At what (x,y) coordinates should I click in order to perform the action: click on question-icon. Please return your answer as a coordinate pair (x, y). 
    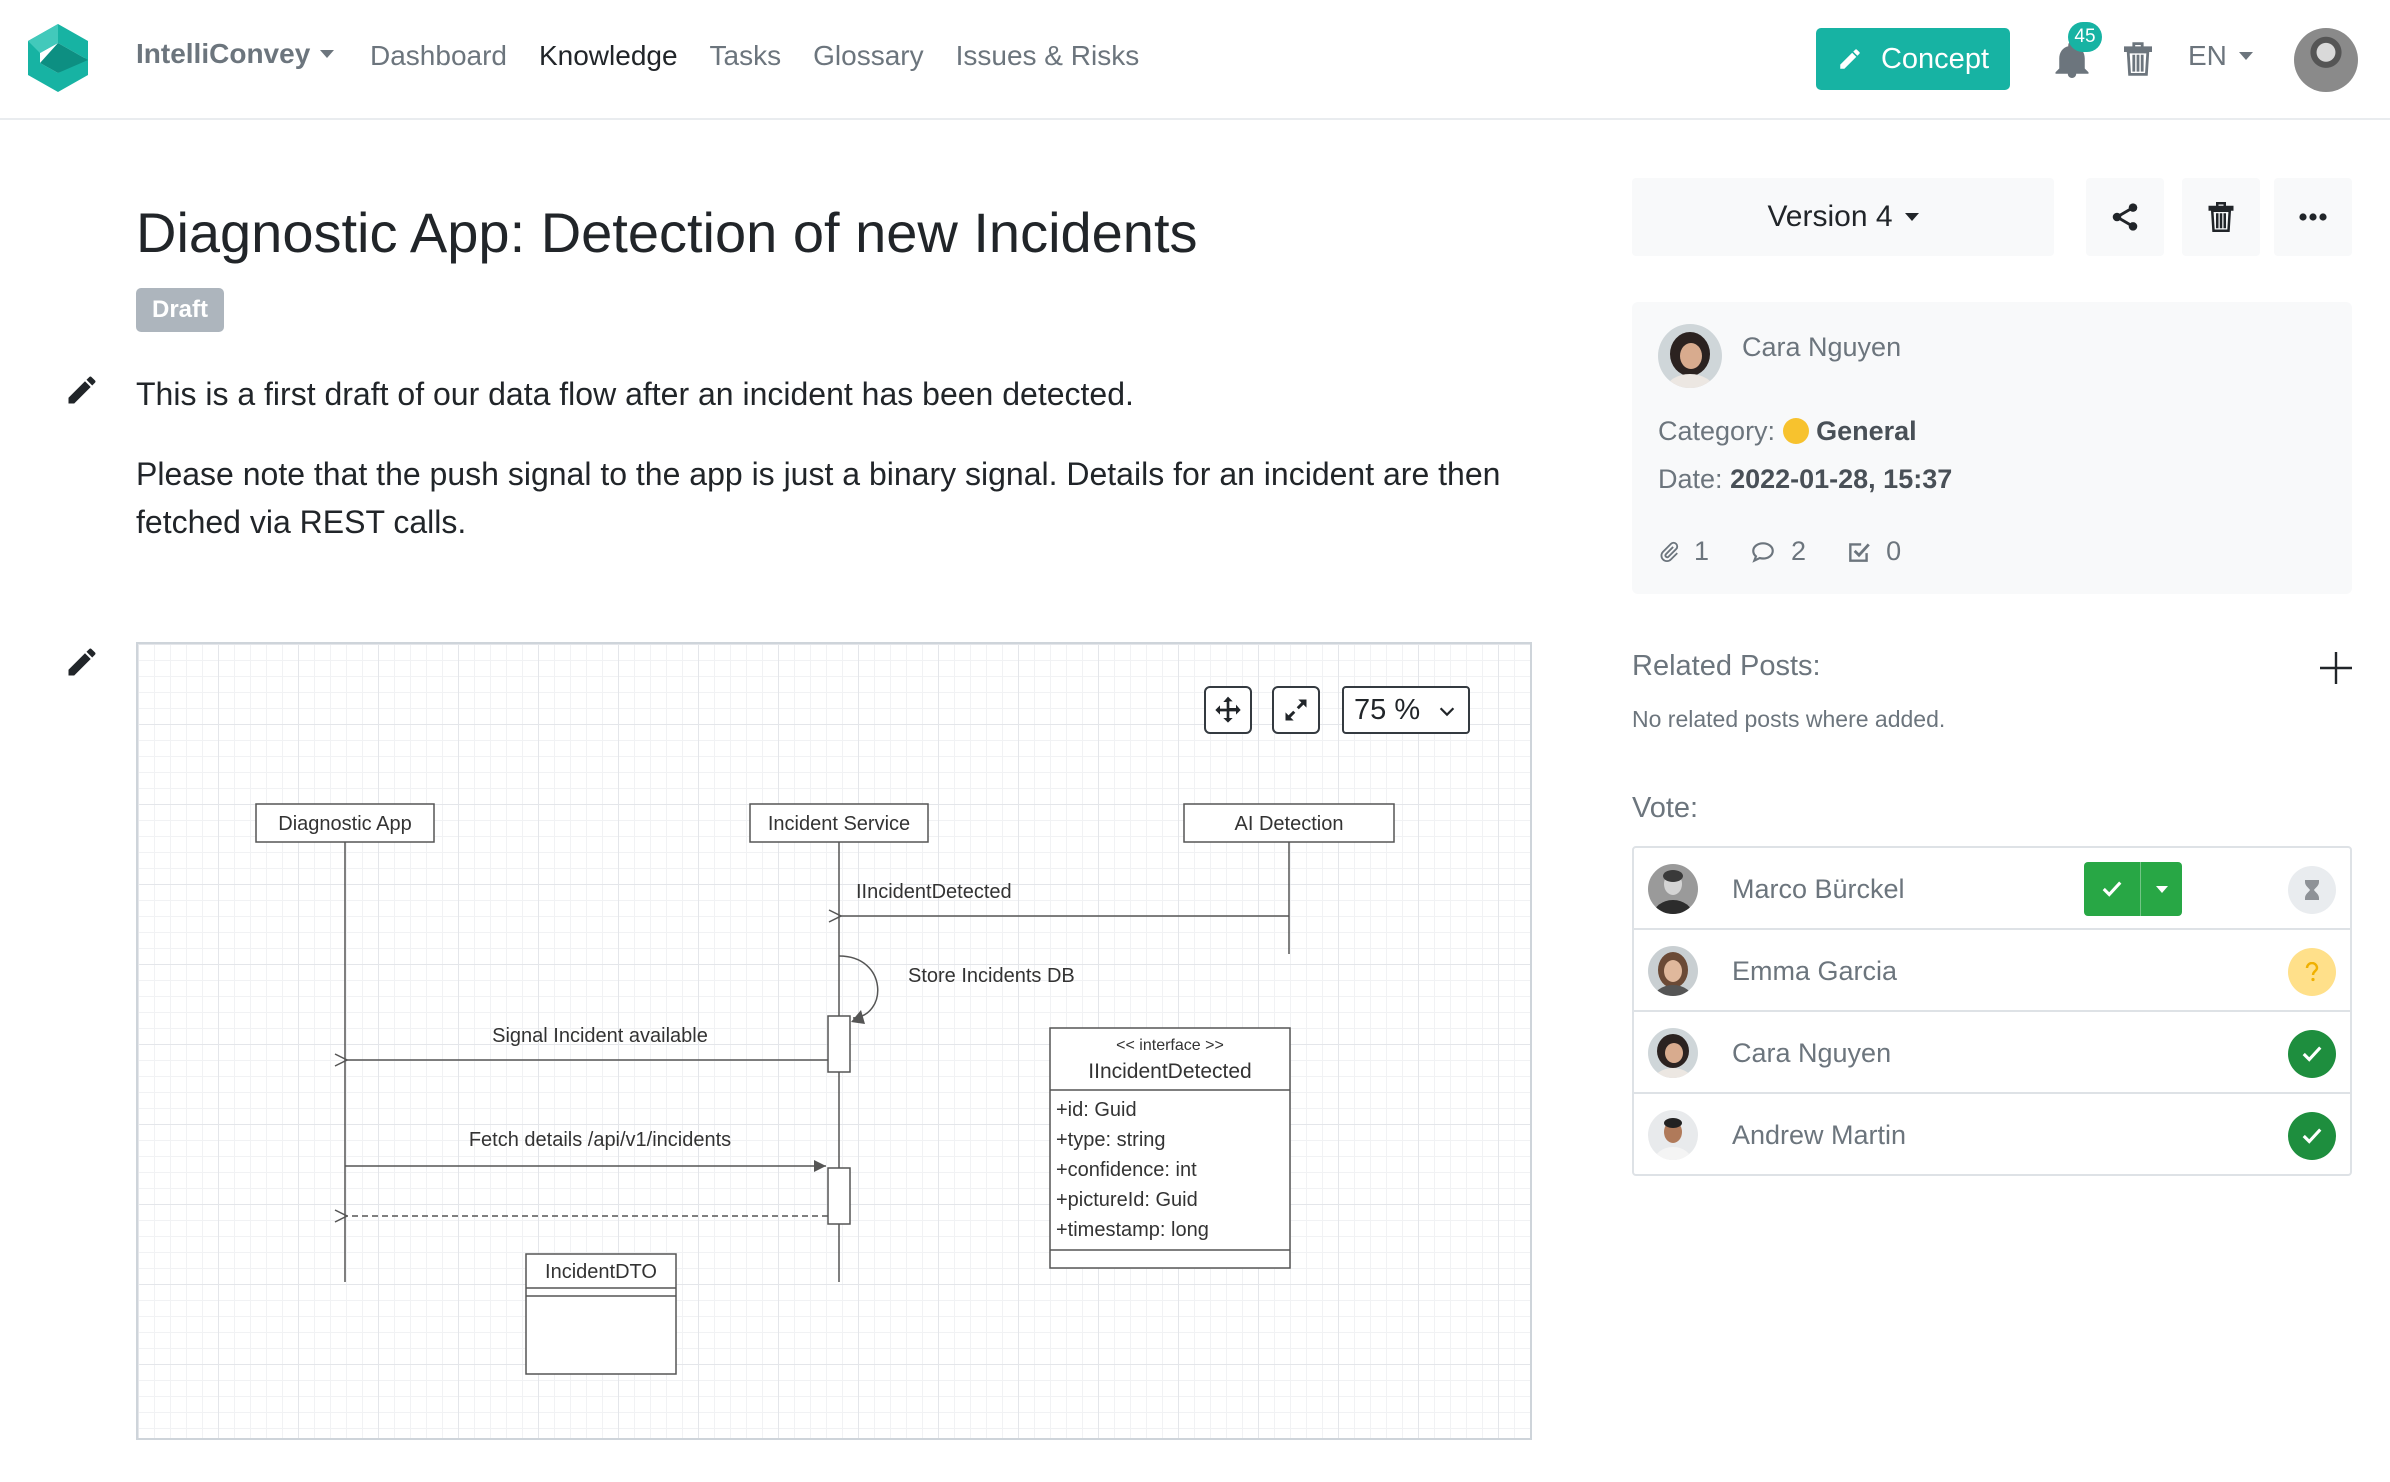
    Looking at the image, I should click on (2312, 972).